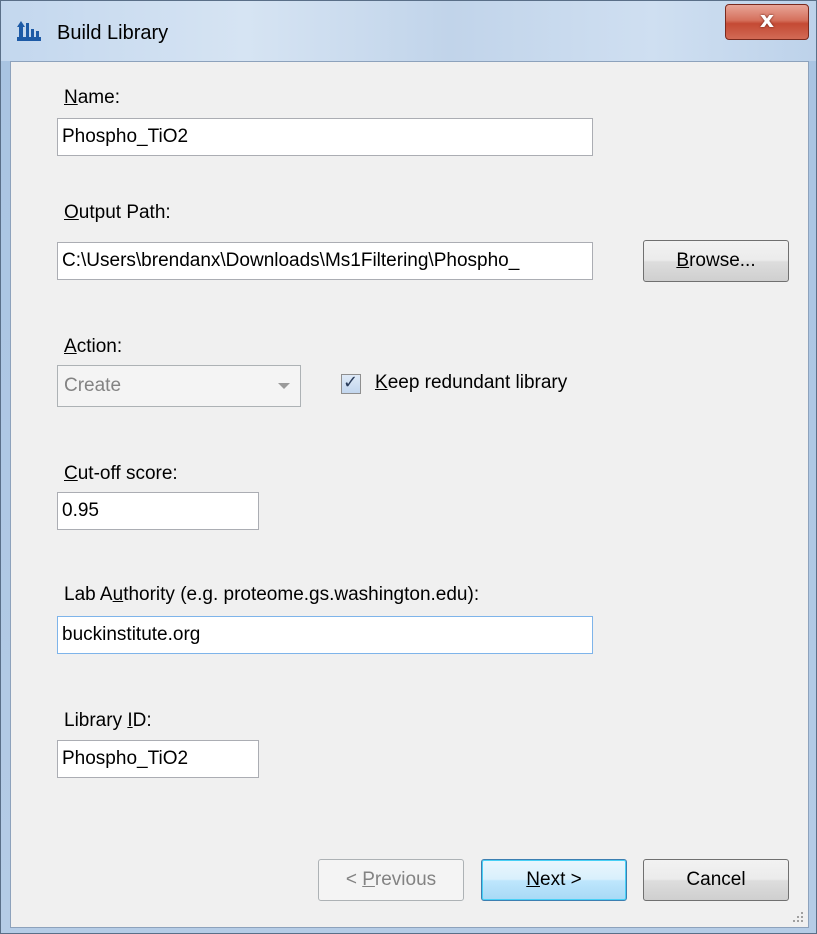 This screenshot has height=934, width=817. Describe the element at coordinates (117, 212) in the screenshot. I see `output-path-label: Output Path:` at that location.